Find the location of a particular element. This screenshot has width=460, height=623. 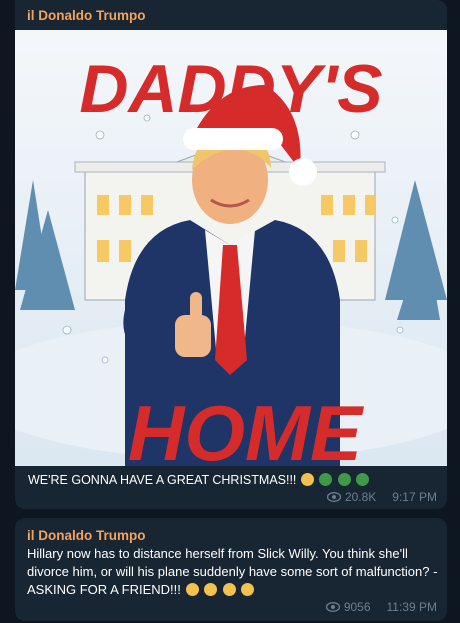

poster-title-bottom: HOME is located at coordinates (246, 427).